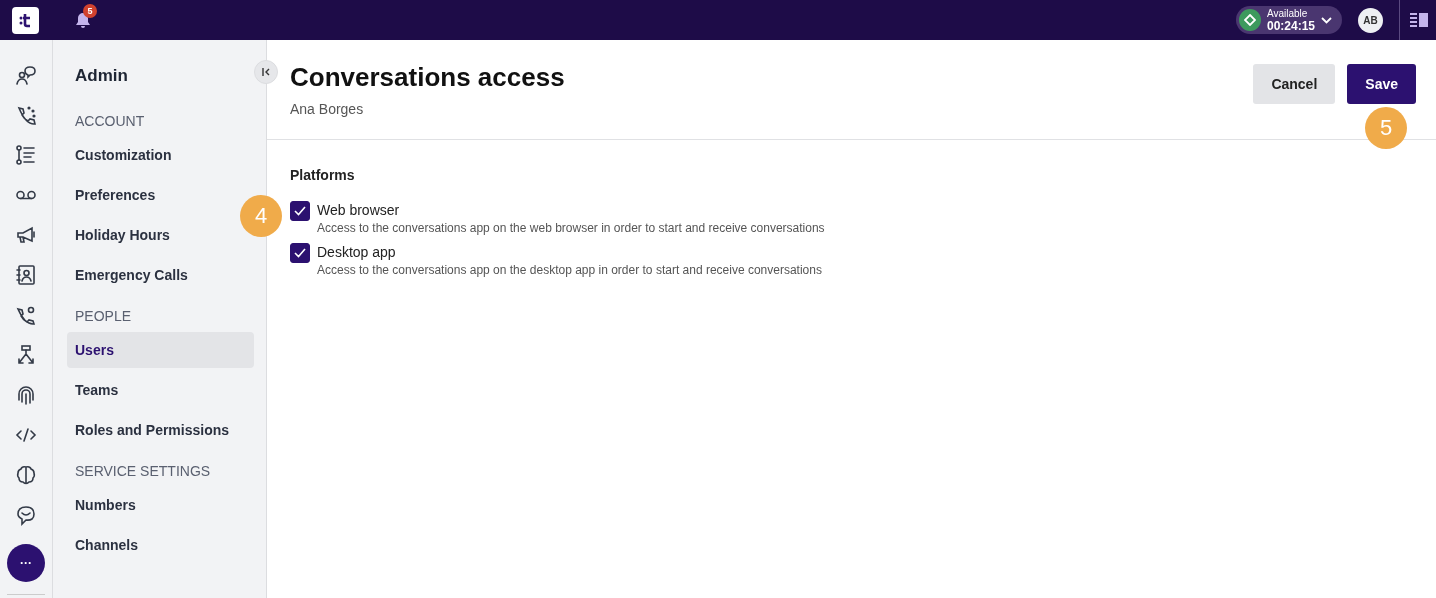  I want to click on notification-badge: 5, so click(90, 10).